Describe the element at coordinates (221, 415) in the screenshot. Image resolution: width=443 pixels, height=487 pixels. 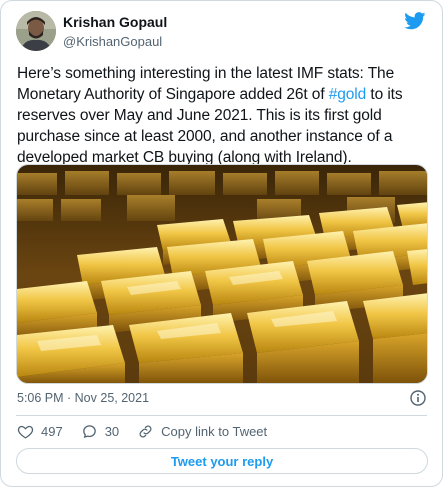
I see `divider` at that location.